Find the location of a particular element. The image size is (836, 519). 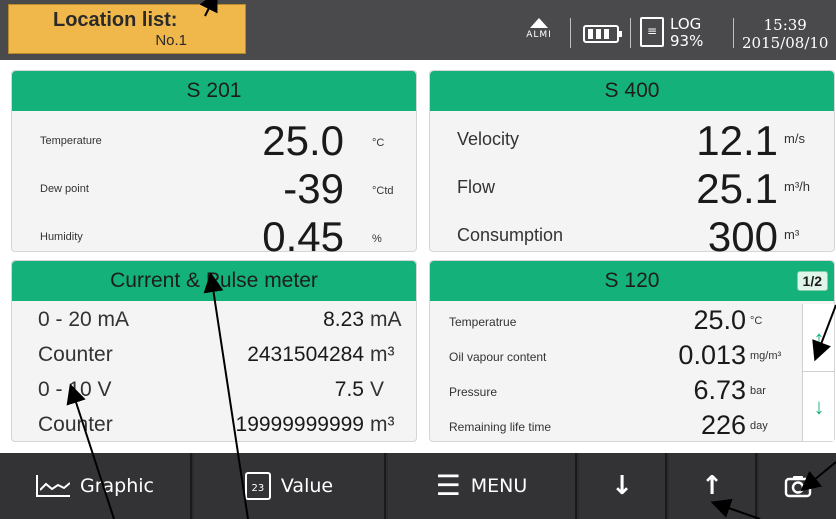

menu-button: ☰ MENU is located at coordinates (482, 486).